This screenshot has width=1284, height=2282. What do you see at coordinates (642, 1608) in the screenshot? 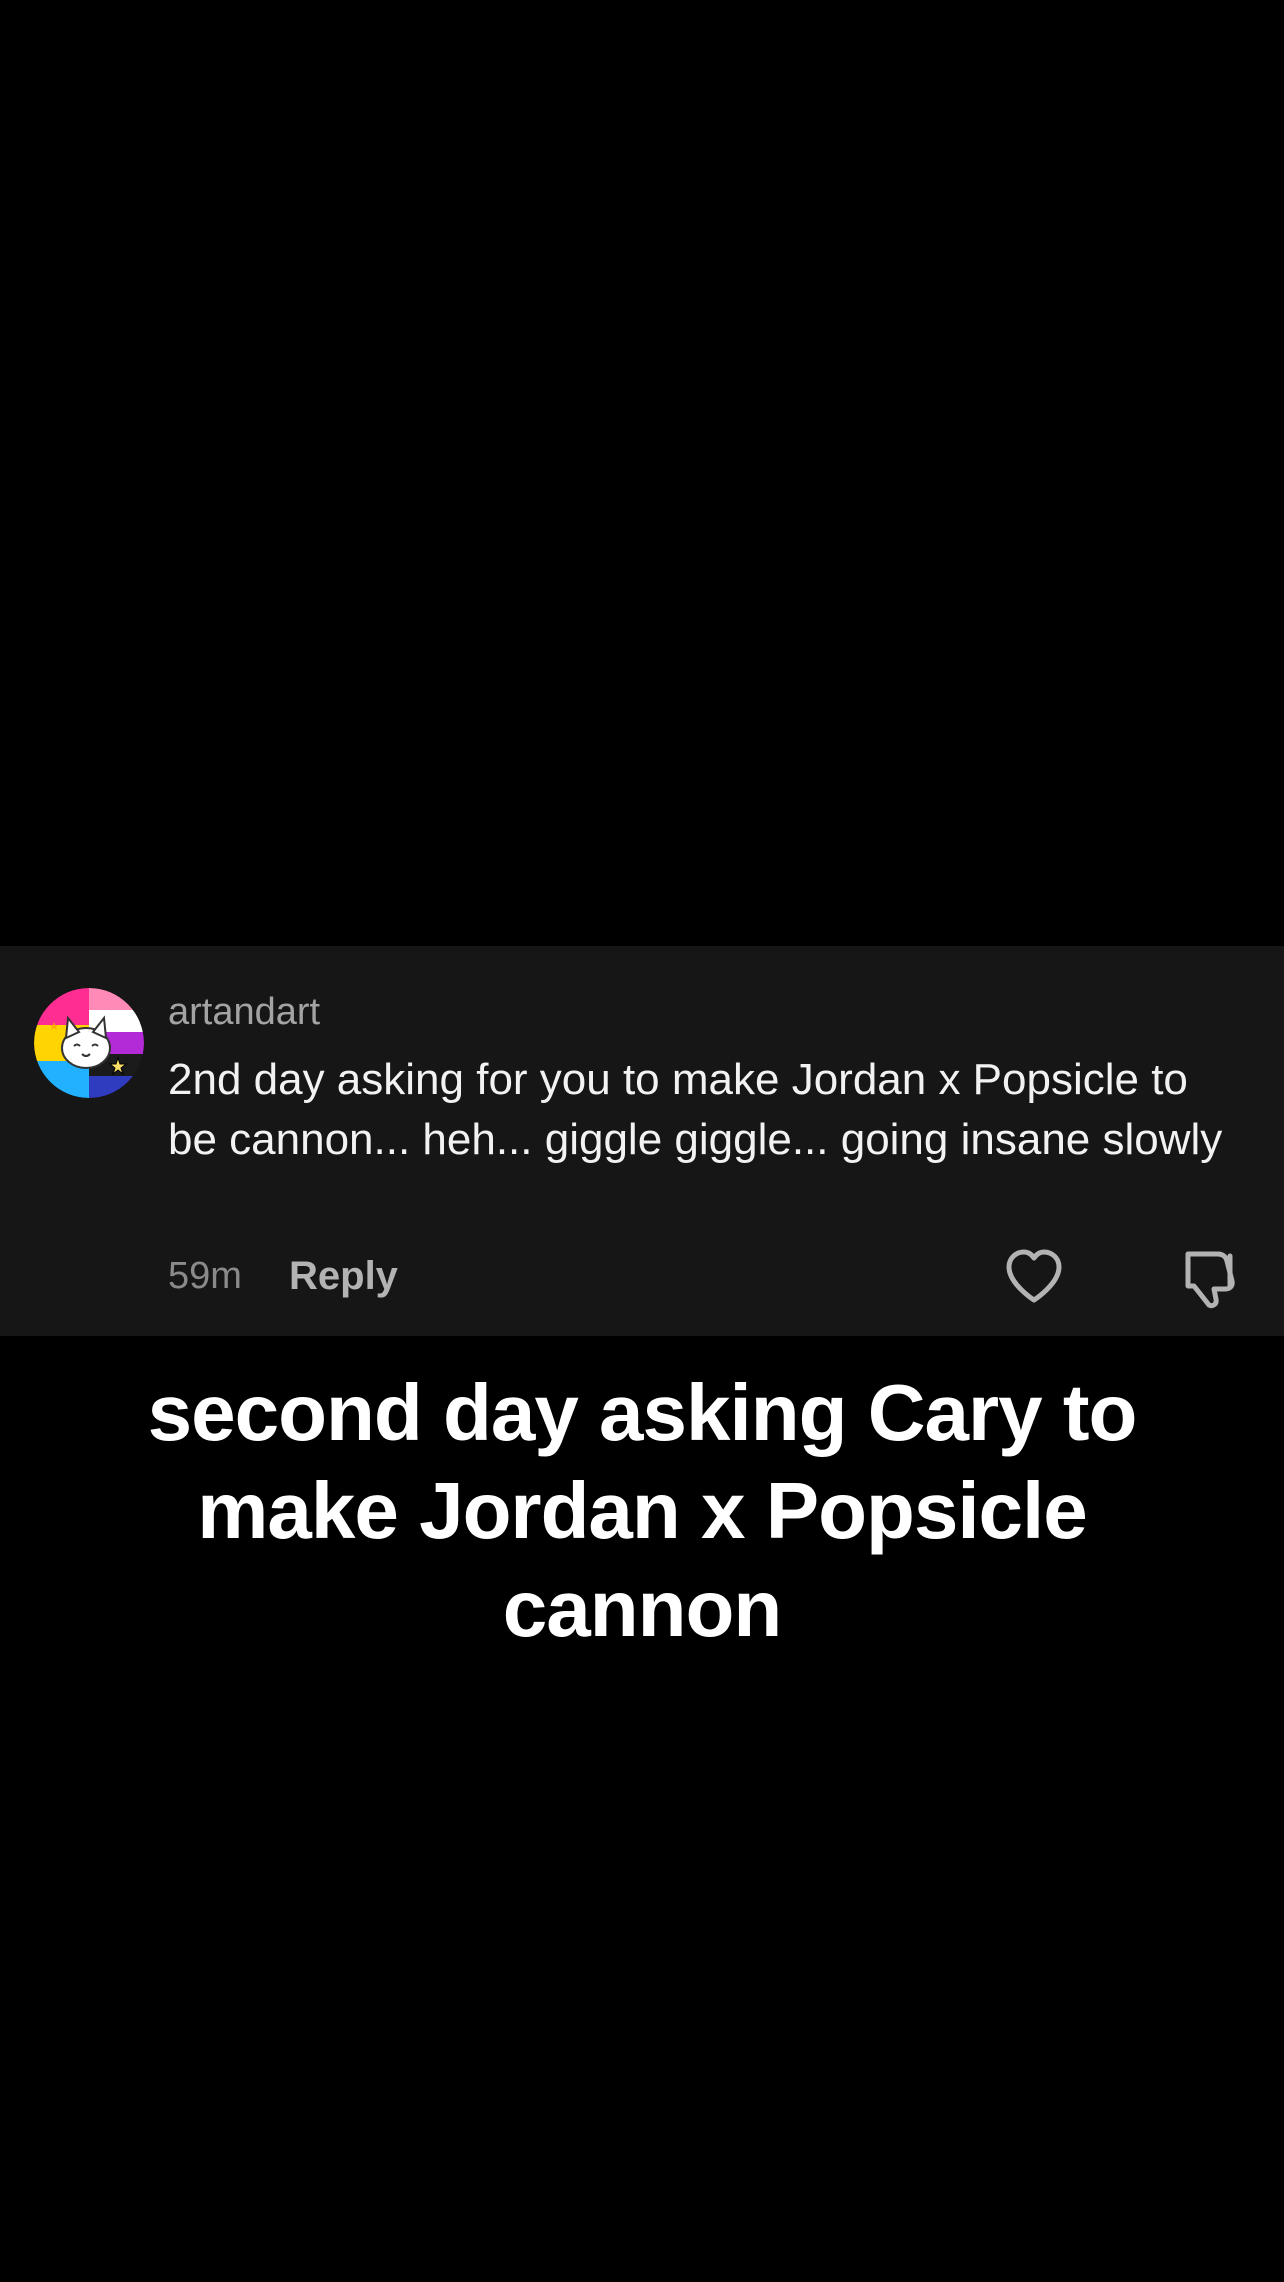
I see `caption-line: cannon` at bounding box center [642, 1608].